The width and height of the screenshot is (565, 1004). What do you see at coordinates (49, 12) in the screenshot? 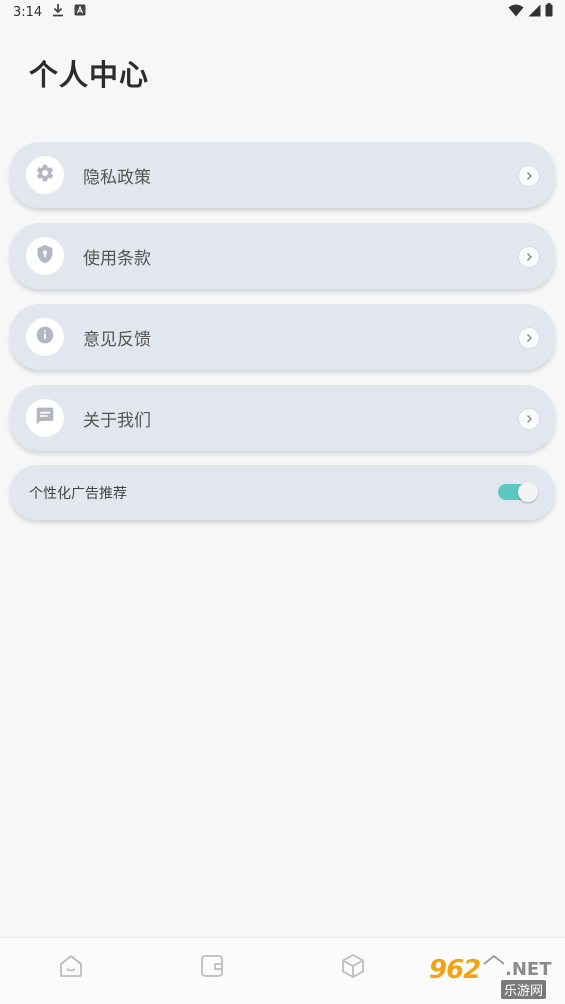
I see `status-left: 3:14` at bounding box center [49, 12].